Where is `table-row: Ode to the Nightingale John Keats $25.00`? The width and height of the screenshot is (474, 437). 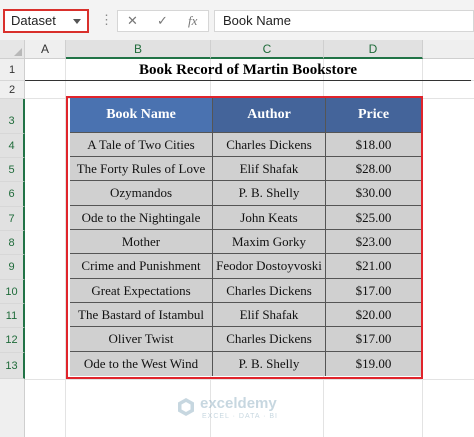
table-row: Ode to the Nightingale John Keats $25.00 is located at coordinates (245, 218).